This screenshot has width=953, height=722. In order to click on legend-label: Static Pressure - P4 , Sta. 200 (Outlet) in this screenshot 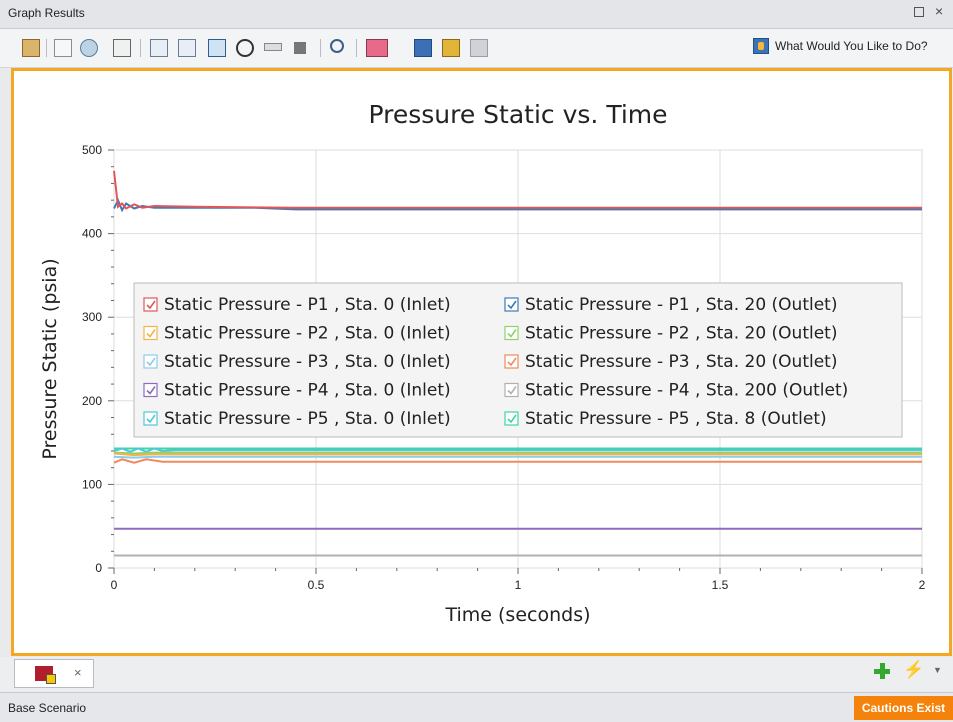, I will do `click(686, 391)`.